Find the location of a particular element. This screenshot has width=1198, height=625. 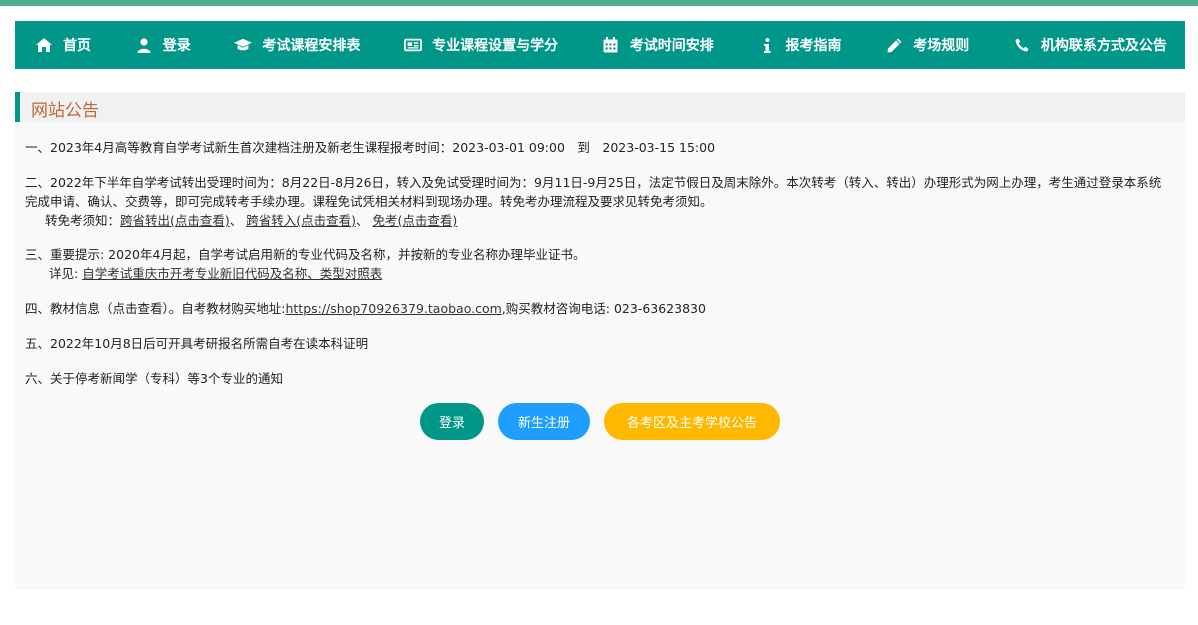

nav-item-exam-rules: 考场规则 is located at coordinates (927, 45).